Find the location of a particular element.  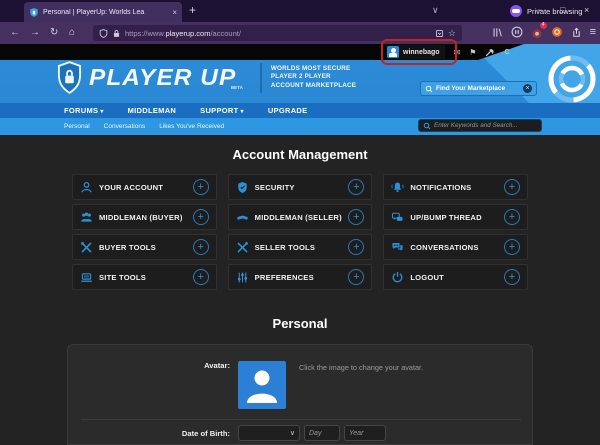

back-button: ← is located at coordinates (15, 32).